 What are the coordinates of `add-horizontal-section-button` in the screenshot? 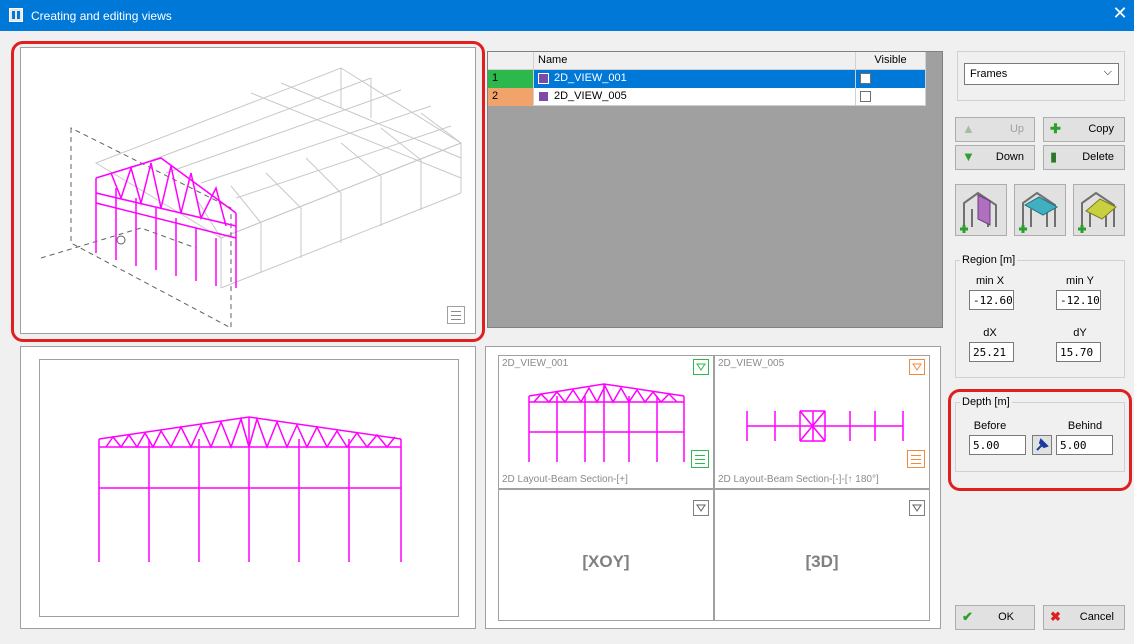 It's located at (1040, 210).